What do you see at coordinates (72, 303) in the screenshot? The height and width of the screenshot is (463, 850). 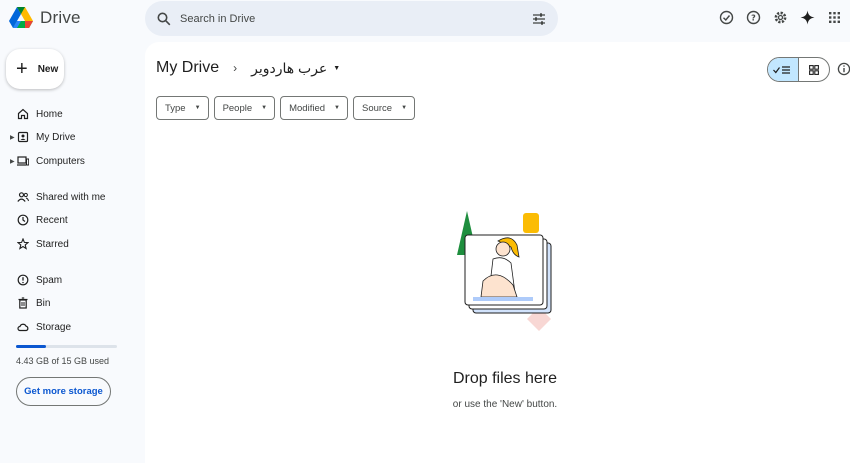 I see `sidebar-item-bin: Bin` at bounding box center [72, 303].